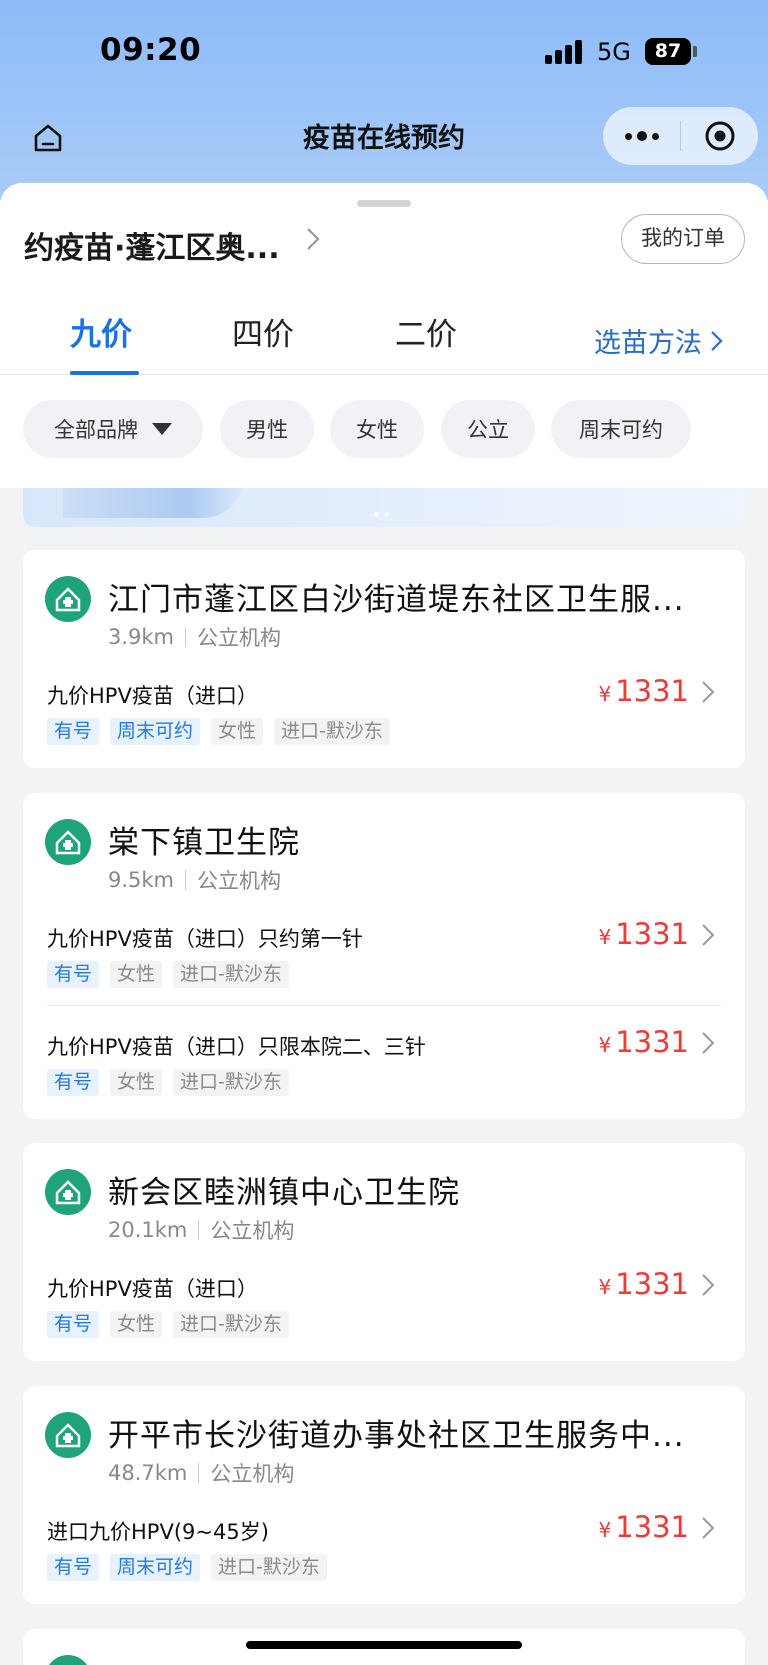  Describe the element at coordinates (384, 507) in the screenshot. I see `promo-banner` at that location.